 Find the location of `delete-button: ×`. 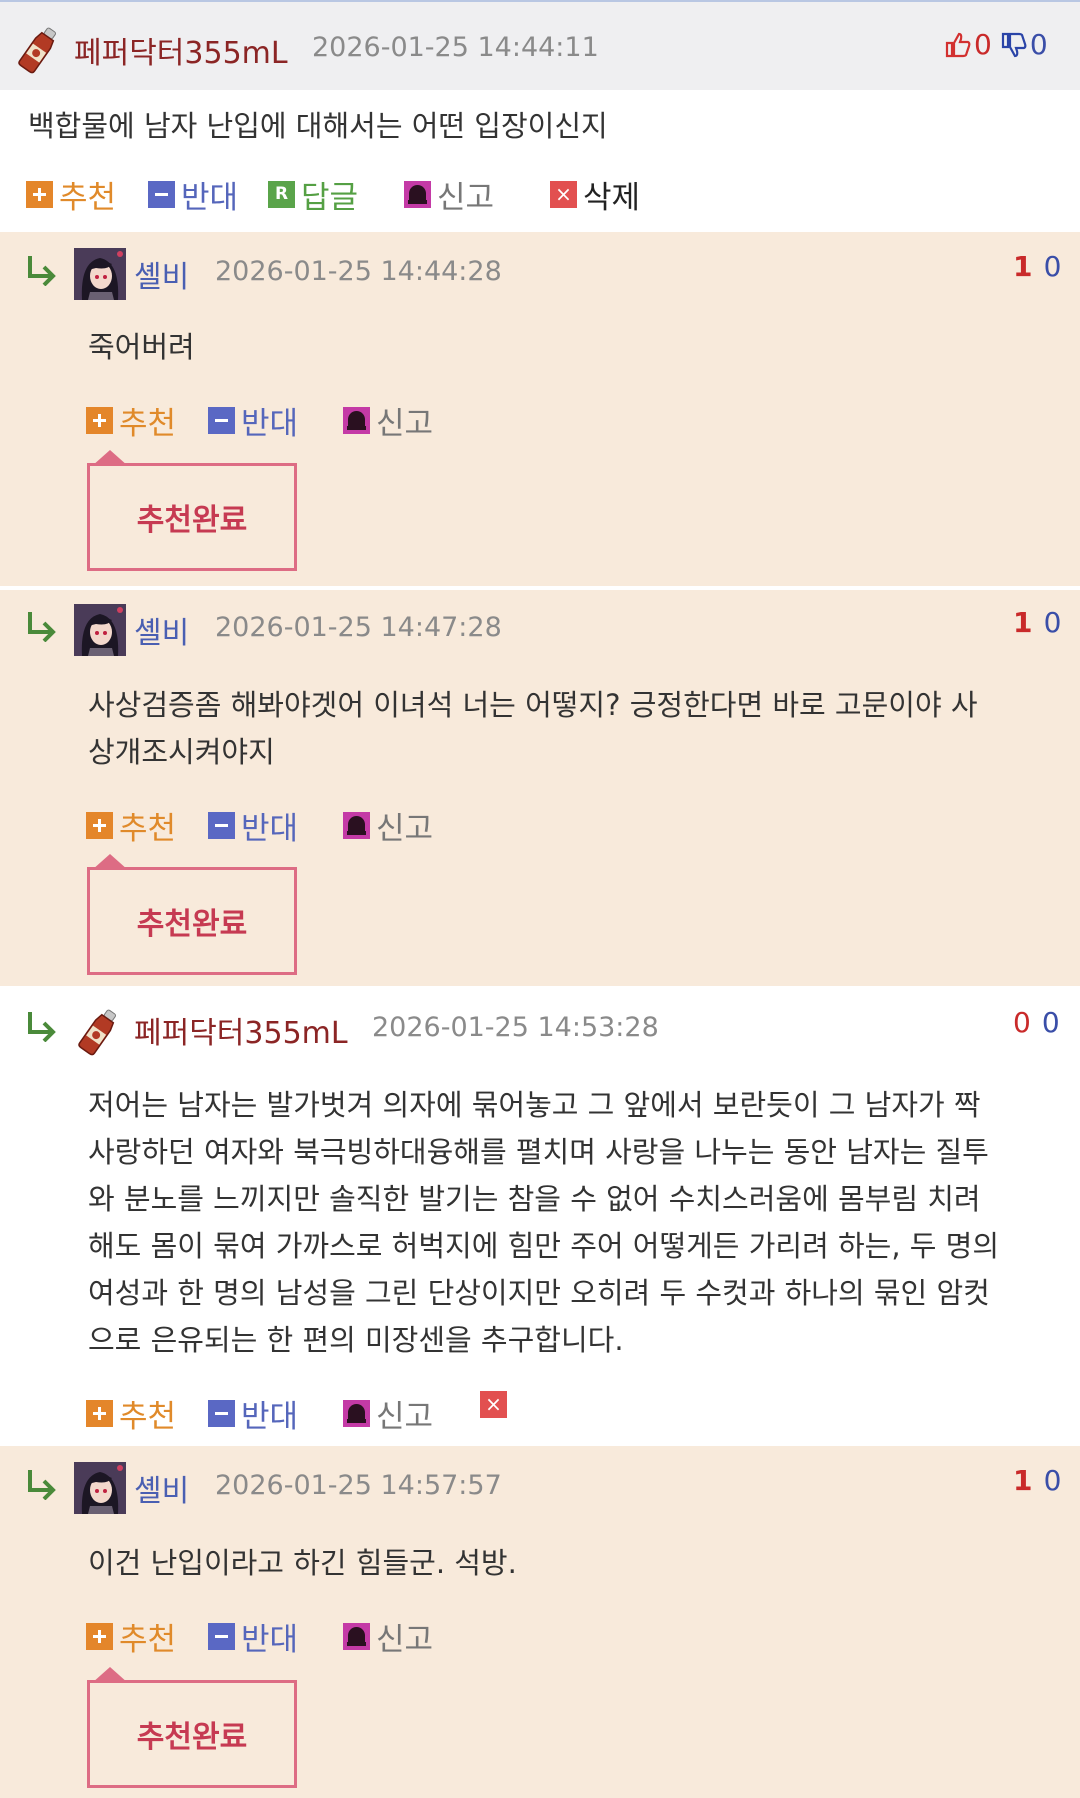

delete-button: × is located at coordinates (496, 1404).